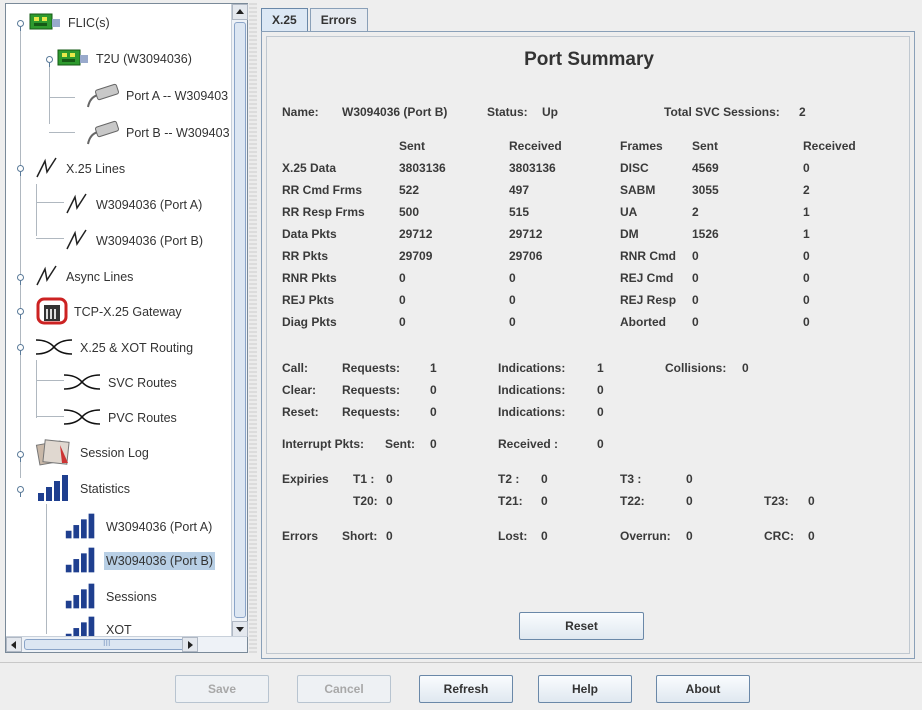  What do you see at coordinates (802, 112) in the screenshot?
I see `total-svc-sessions-value: 2` at bounding box center [802, 112].